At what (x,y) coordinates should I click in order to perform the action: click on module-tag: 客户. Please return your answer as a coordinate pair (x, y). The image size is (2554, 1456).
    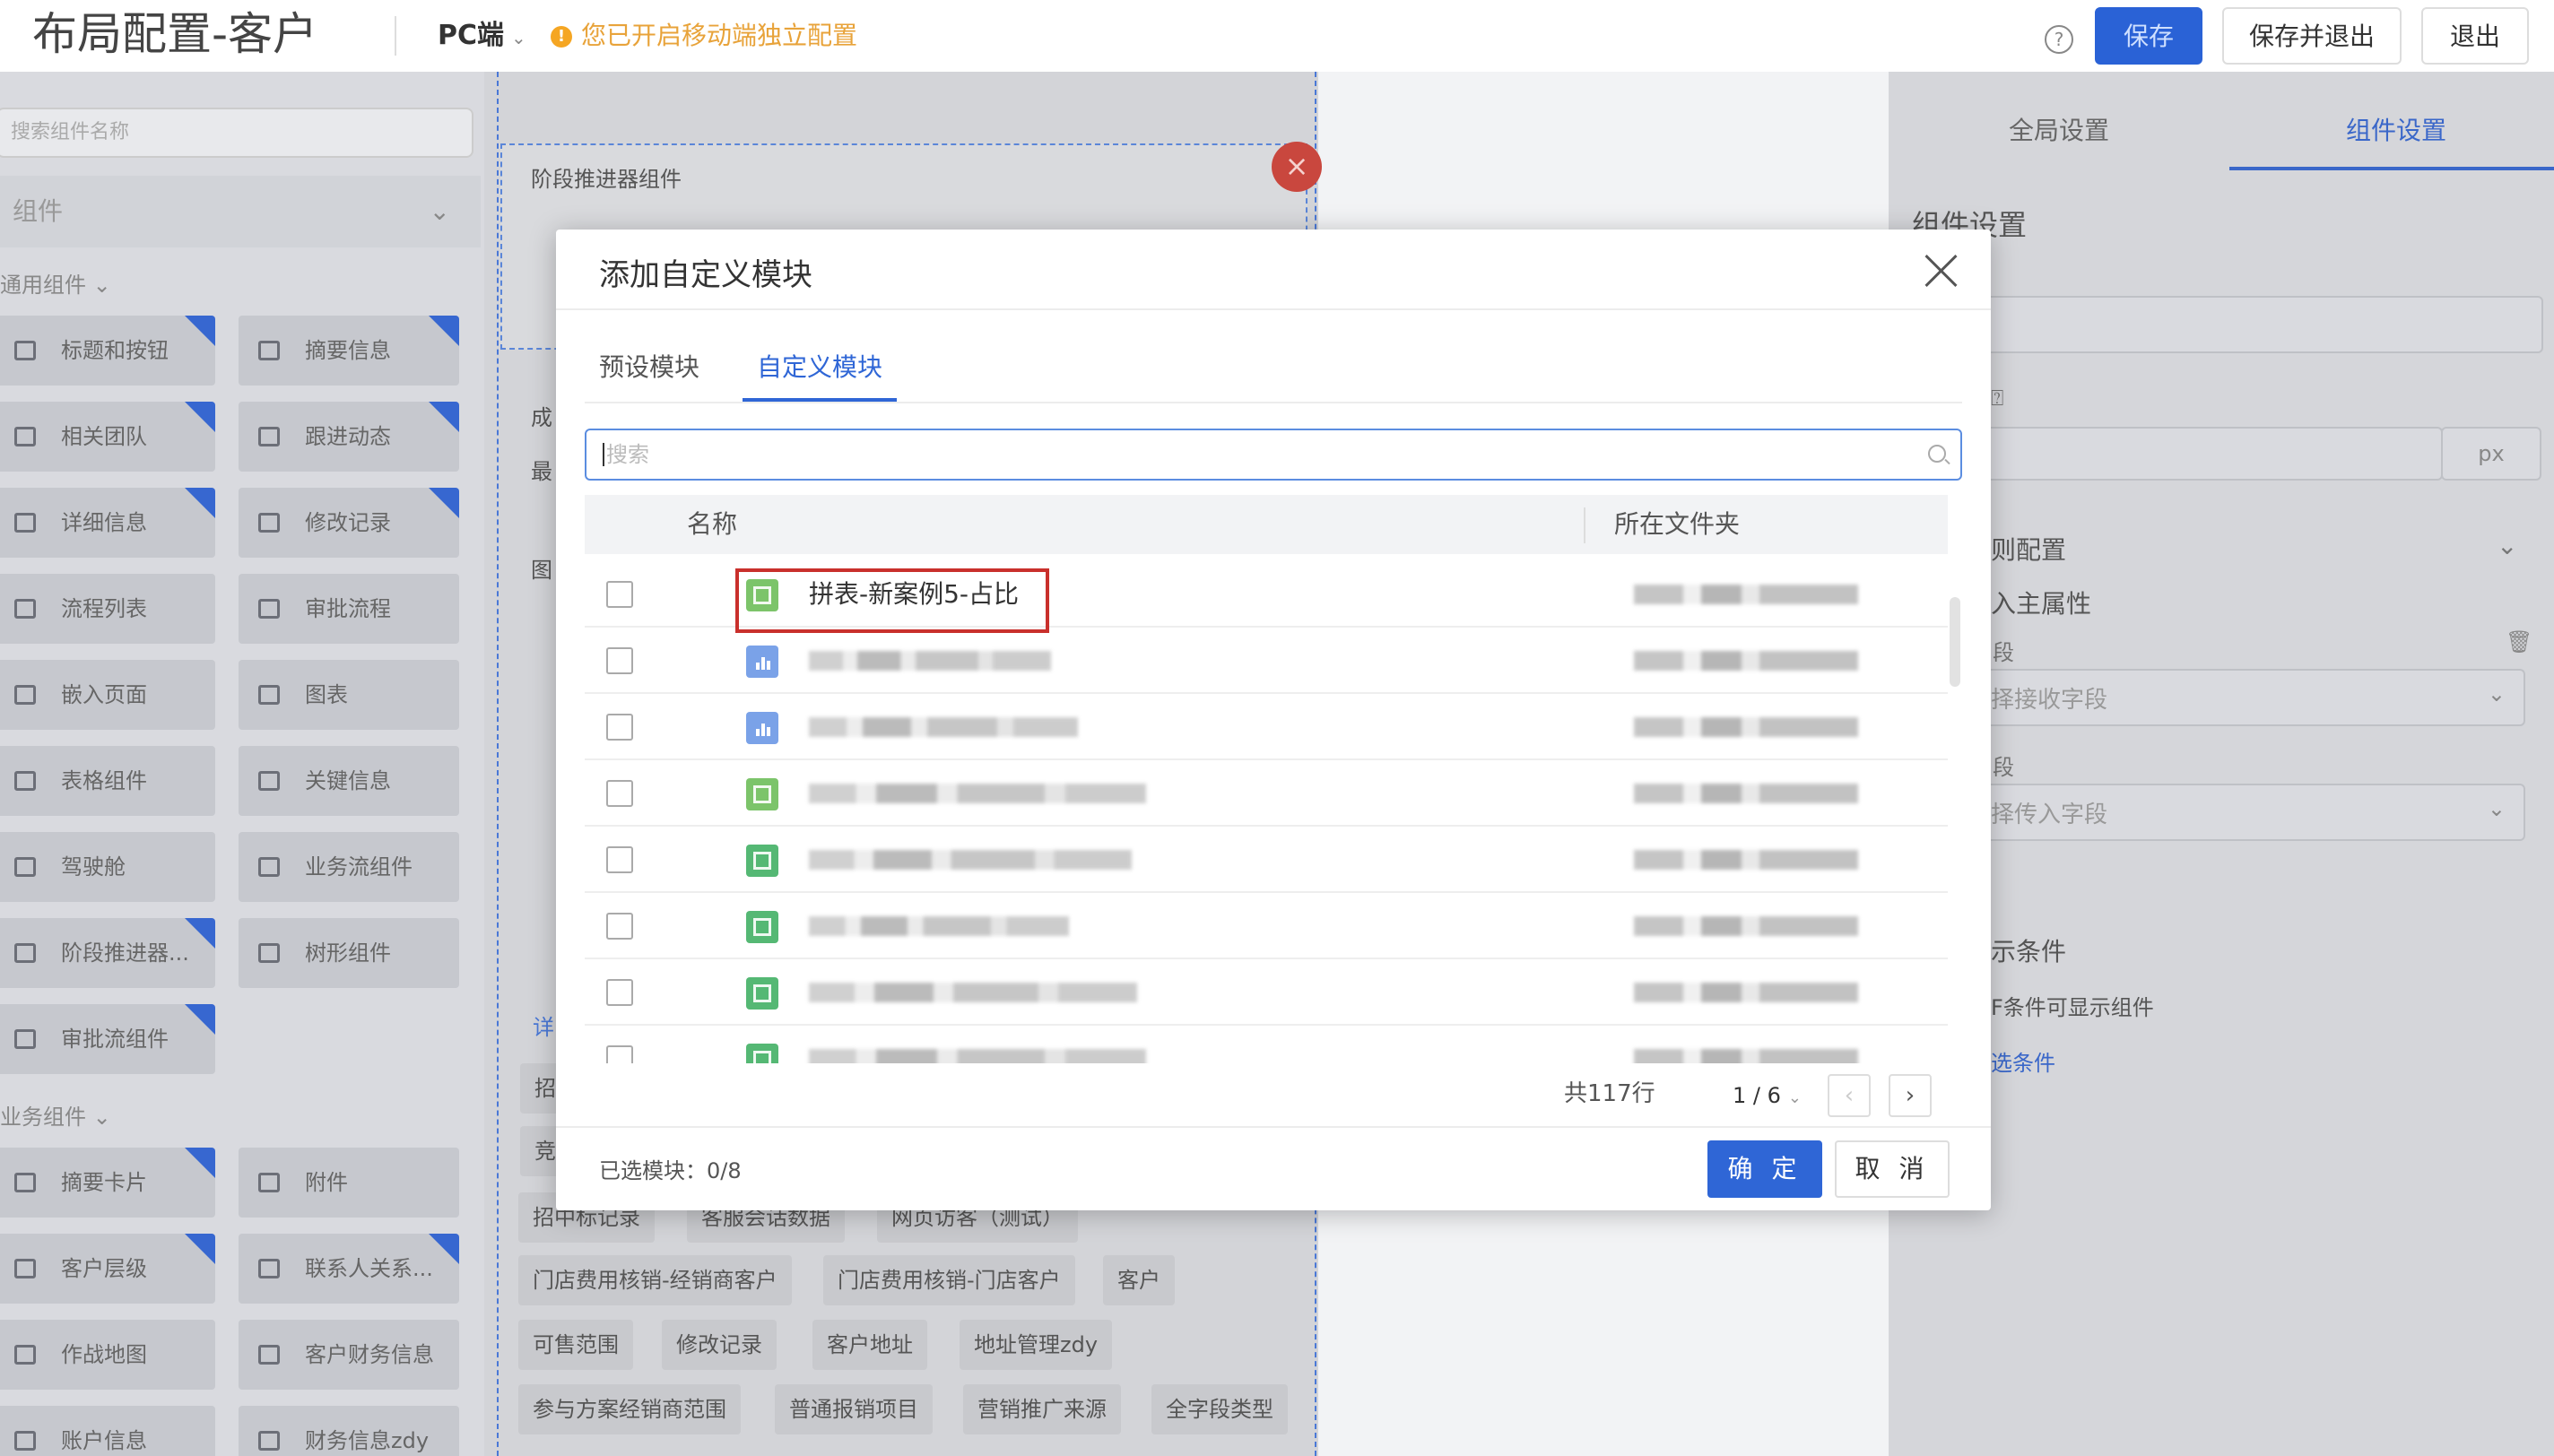
    Looking at the image, I should click on (1139, 1280).